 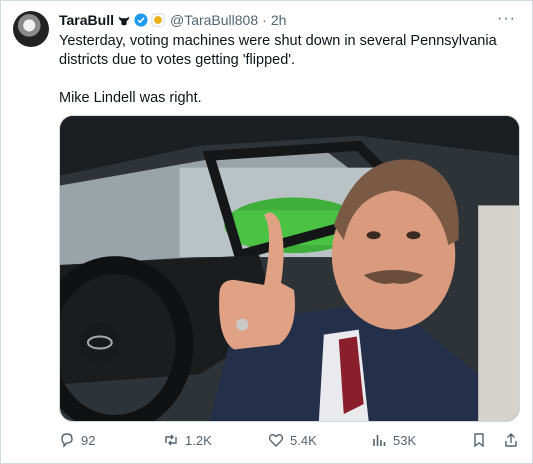 I want to click on affiliate-badge-icon, so click(x=158, y=20).